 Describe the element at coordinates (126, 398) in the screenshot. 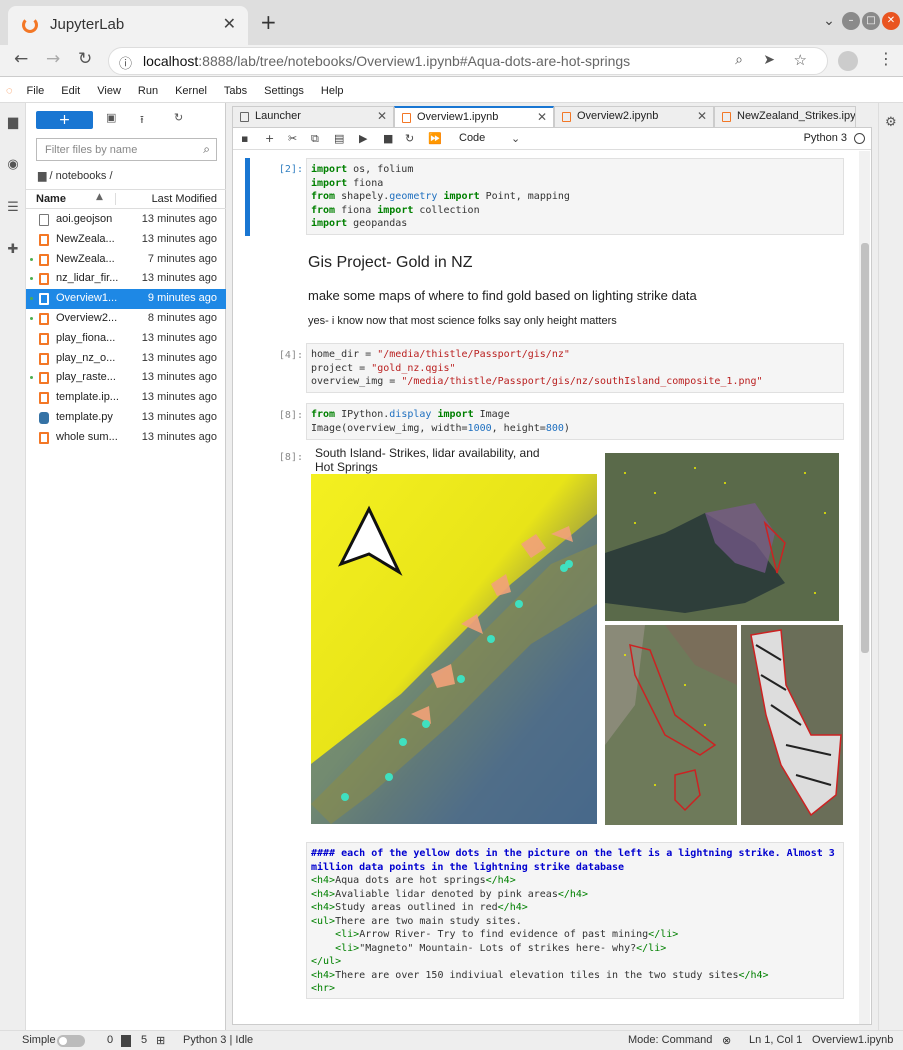

I see `file-row: template.ip... 13 minutes ago` at that location.